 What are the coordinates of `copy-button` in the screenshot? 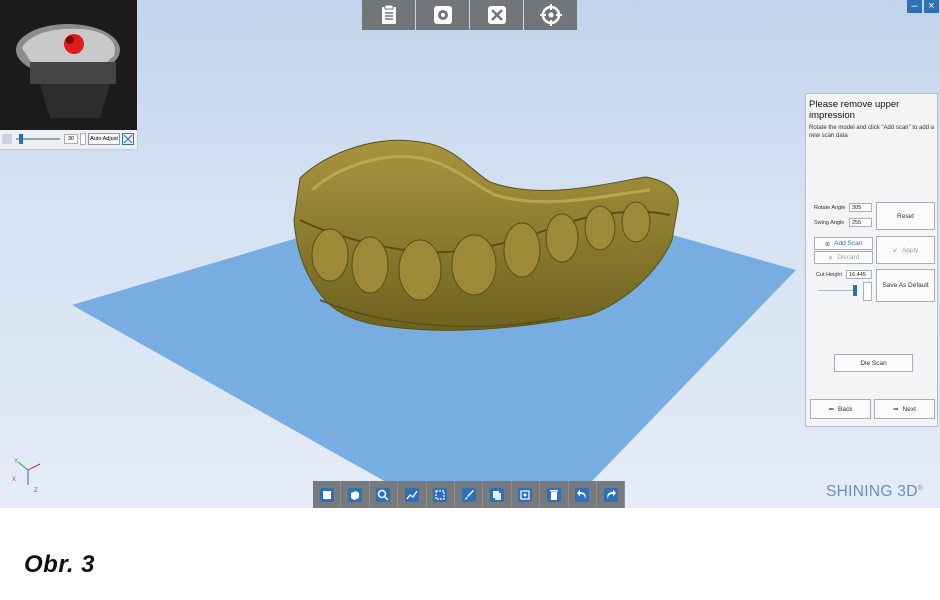 It's located at (497, 494).